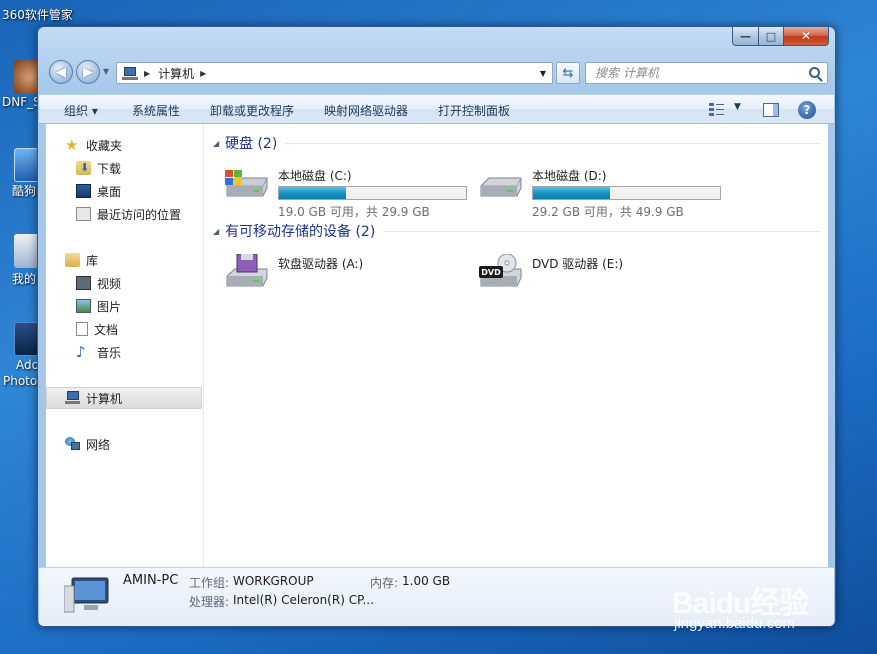  Describe the element at coordinates (807, 110) in the screenshot. I see `help-icon: ?` at that location.